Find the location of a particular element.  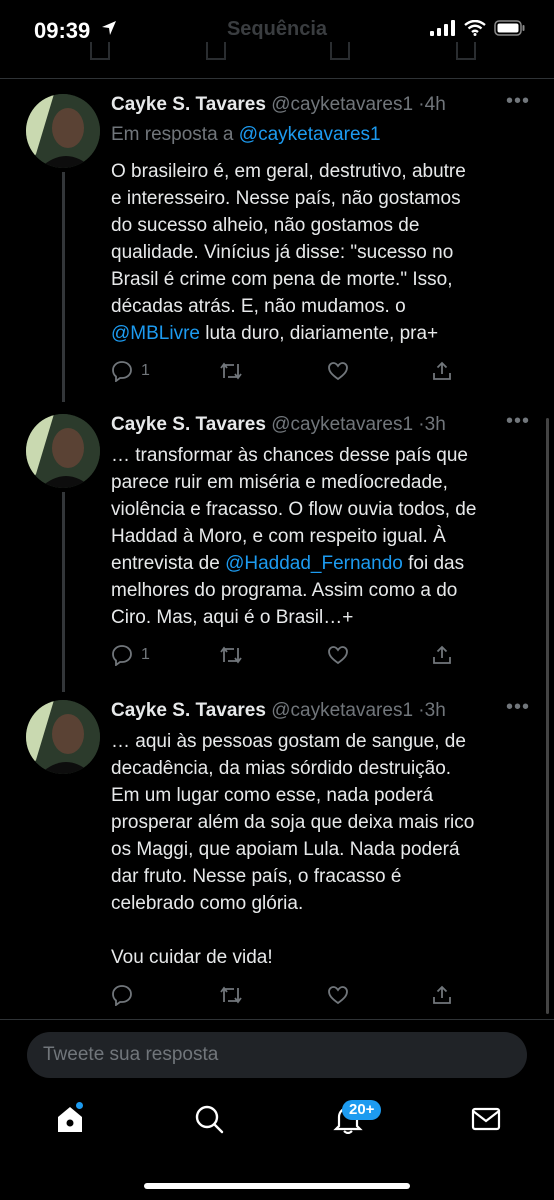

previous-tweet-actions is located at coordinates (277, 53).